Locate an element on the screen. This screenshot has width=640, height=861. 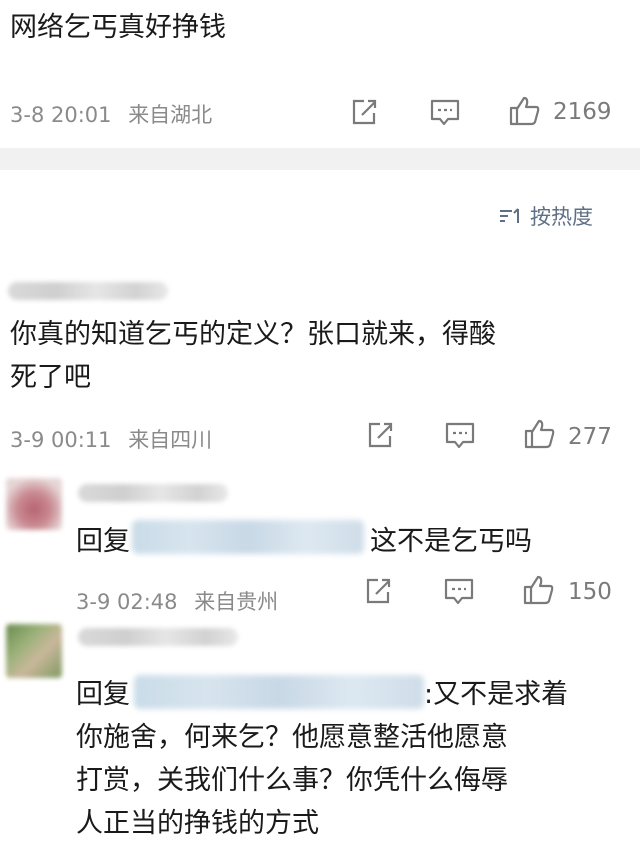
comment-source: 来自四川 is located at coordinates (170, 440).